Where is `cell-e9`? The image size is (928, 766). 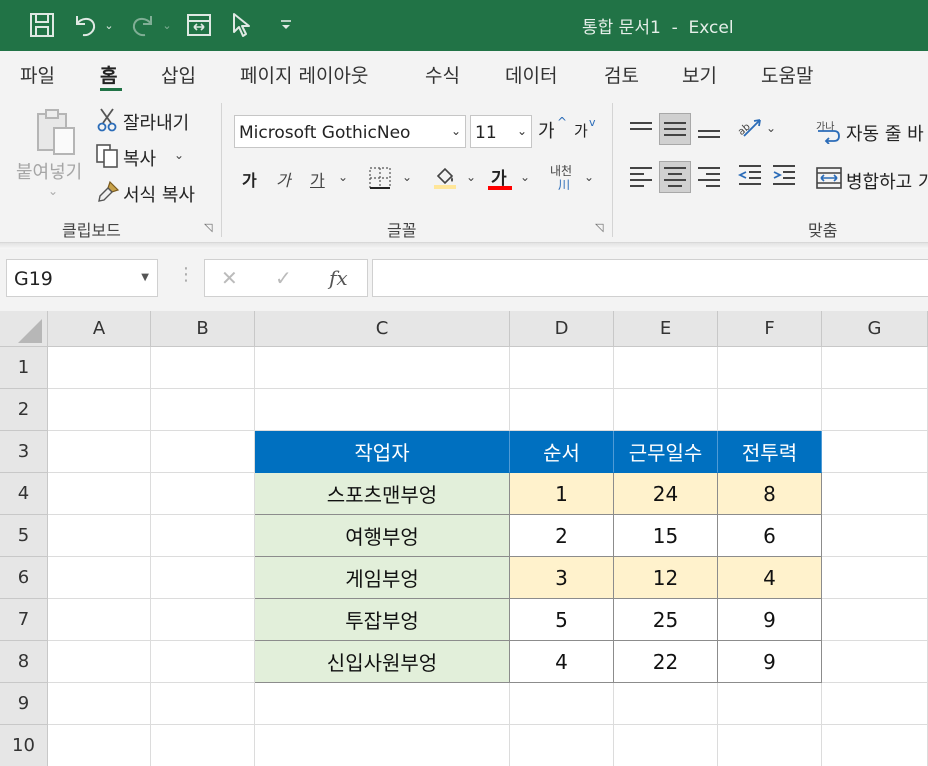
cell-e9 is located at coordinates (666, 704).